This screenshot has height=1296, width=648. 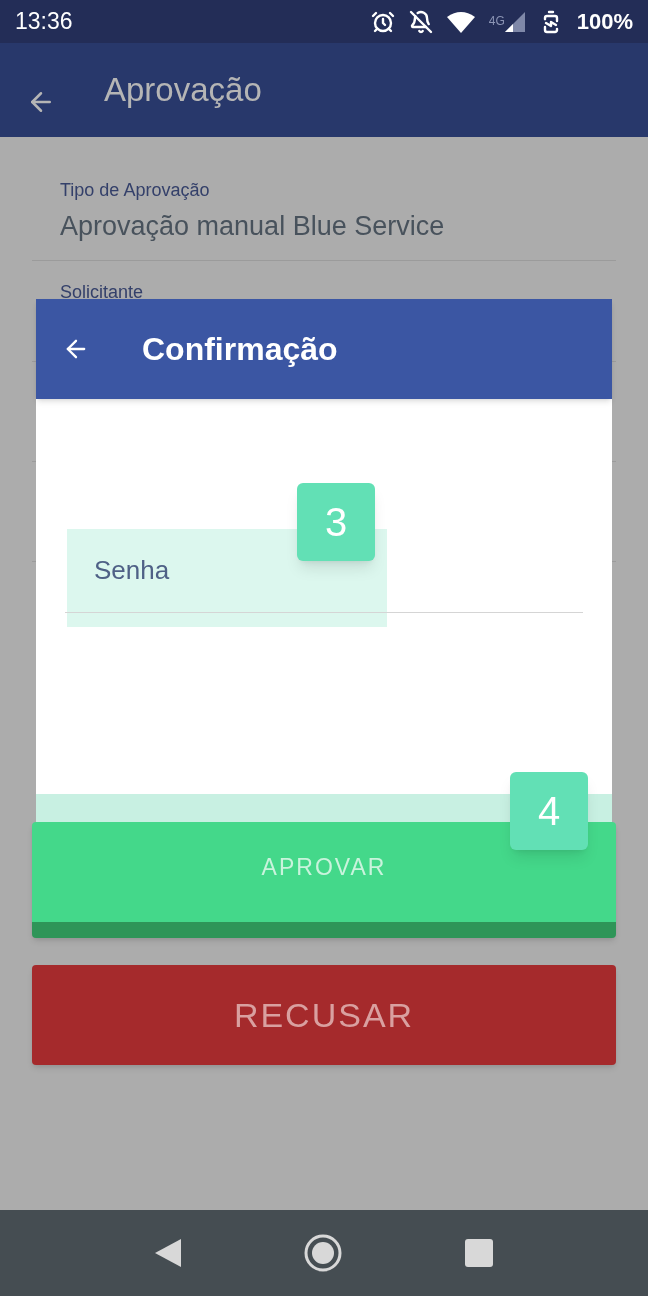 I want to click on field-label: Solicitante, so click(x=102, y=292).